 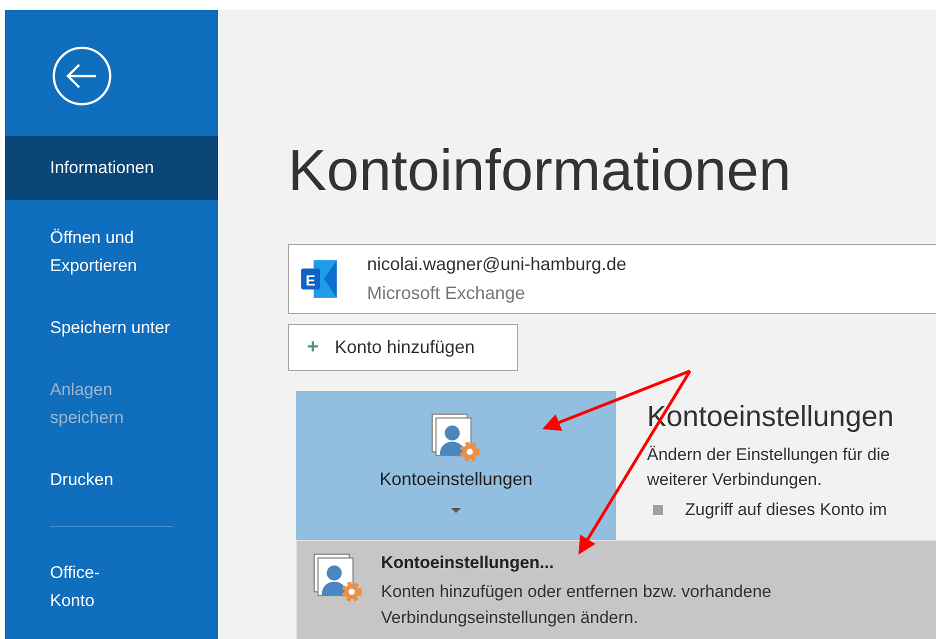 What do you see at coordinates (769, 467) in the screenshot?
I see `section-description: Ändern der Einstellungen für die weiterer Verbindungen.` at bounding box center [769, 467].